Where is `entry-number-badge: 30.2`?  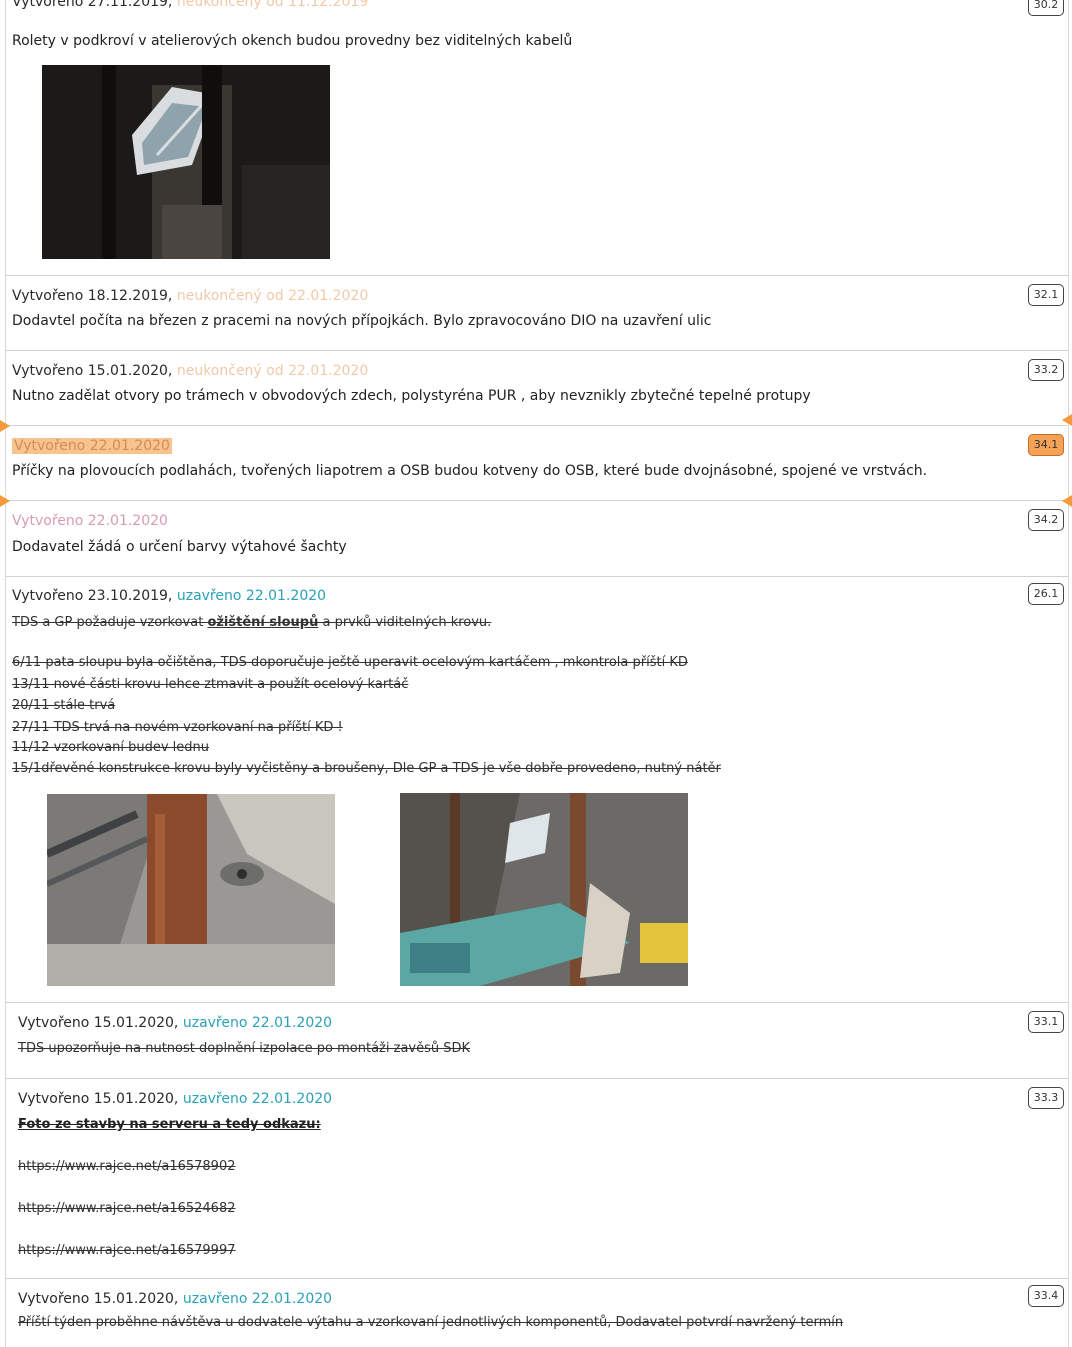
entry-number-badge: 30.2 is located at coordinates (1046, 8).